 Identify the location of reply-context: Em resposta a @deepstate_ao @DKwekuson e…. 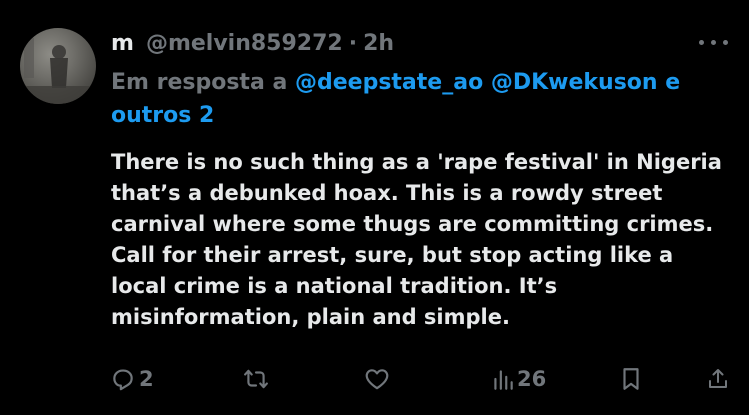
(416, 99).